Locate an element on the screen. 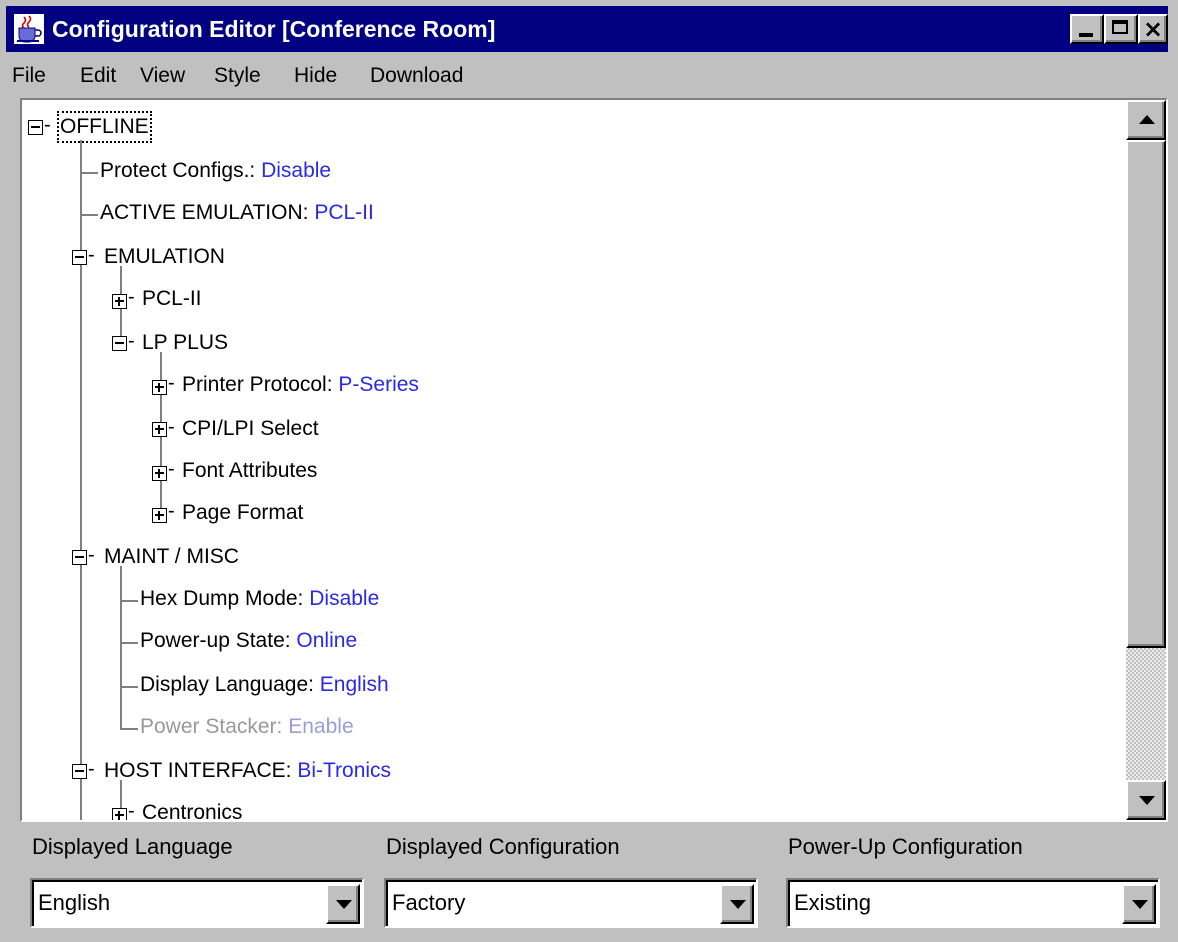 This screenshot has width=1178, height=942. power-up-configuration-label: Power-Up Configuration is located at coordinates (905, 846).